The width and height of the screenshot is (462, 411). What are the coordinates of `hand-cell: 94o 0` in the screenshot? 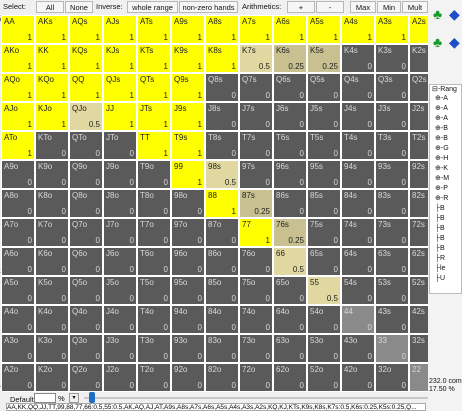 It's located at (188, 319).